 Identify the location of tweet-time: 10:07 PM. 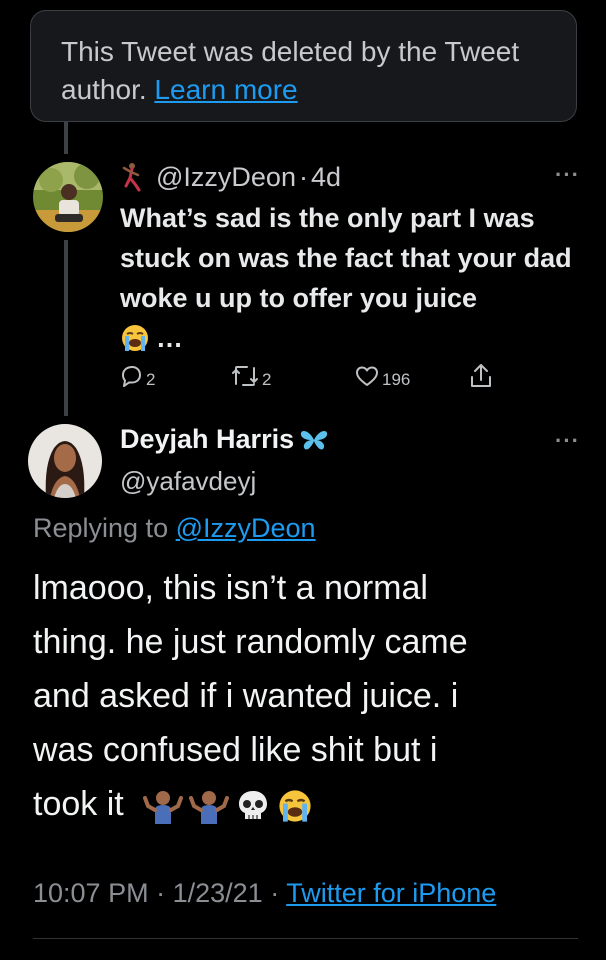
(91, 893).